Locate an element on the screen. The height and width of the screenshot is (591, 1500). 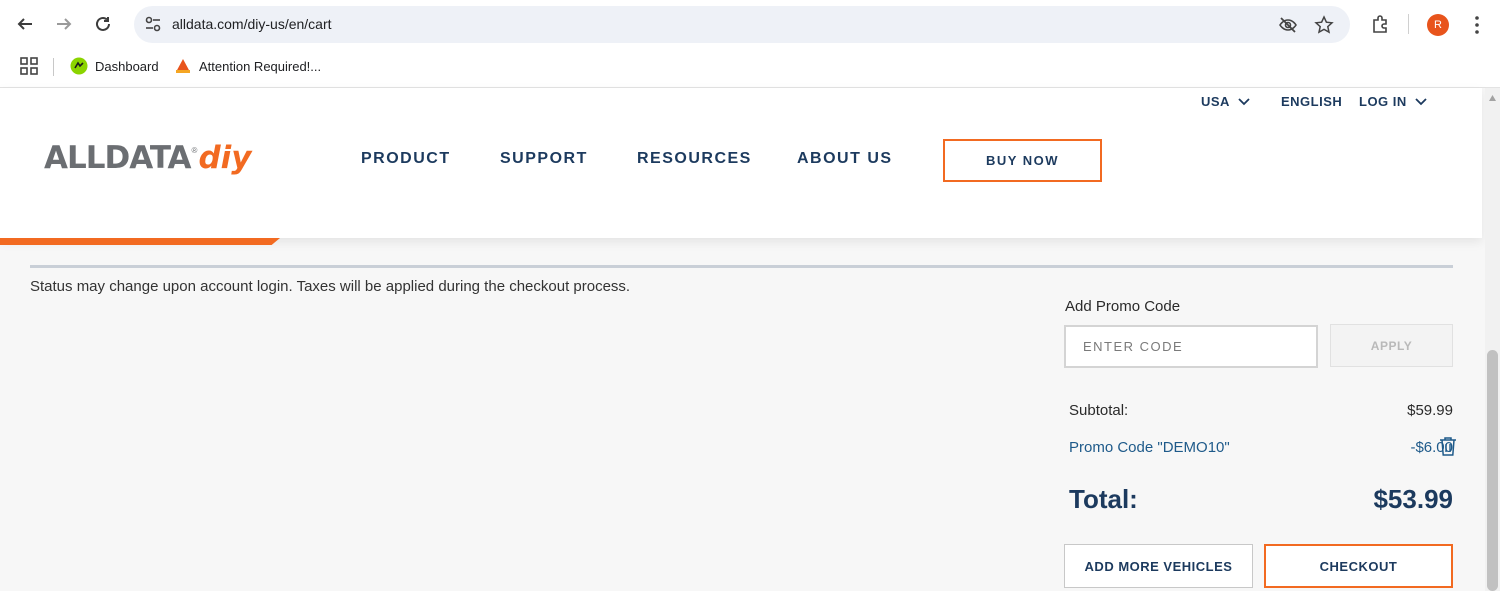
country-label: USA is located at coordinates (1215, 101).